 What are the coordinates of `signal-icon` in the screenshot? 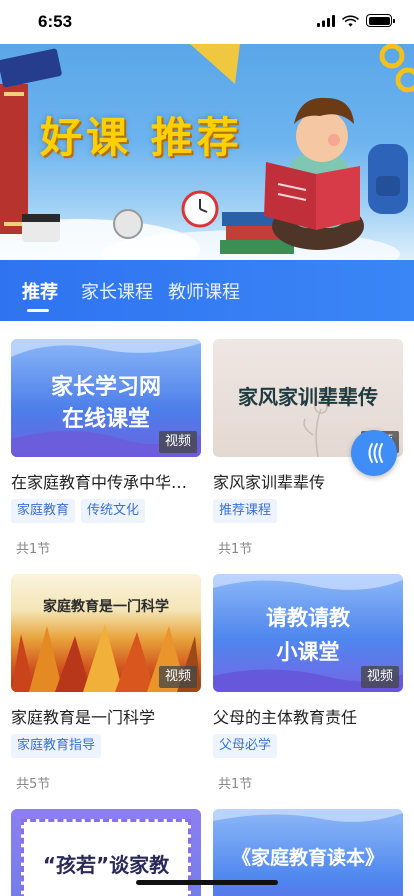 It's located at (326, 20).